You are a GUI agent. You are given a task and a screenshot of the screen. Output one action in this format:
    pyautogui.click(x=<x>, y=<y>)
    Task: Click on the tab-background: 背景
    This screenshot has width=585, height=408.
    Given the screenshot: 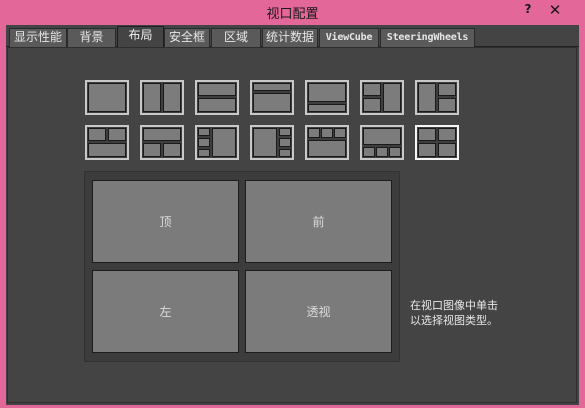 What is the action you would take?
    pyautogui.click(x=91, y=37)
    